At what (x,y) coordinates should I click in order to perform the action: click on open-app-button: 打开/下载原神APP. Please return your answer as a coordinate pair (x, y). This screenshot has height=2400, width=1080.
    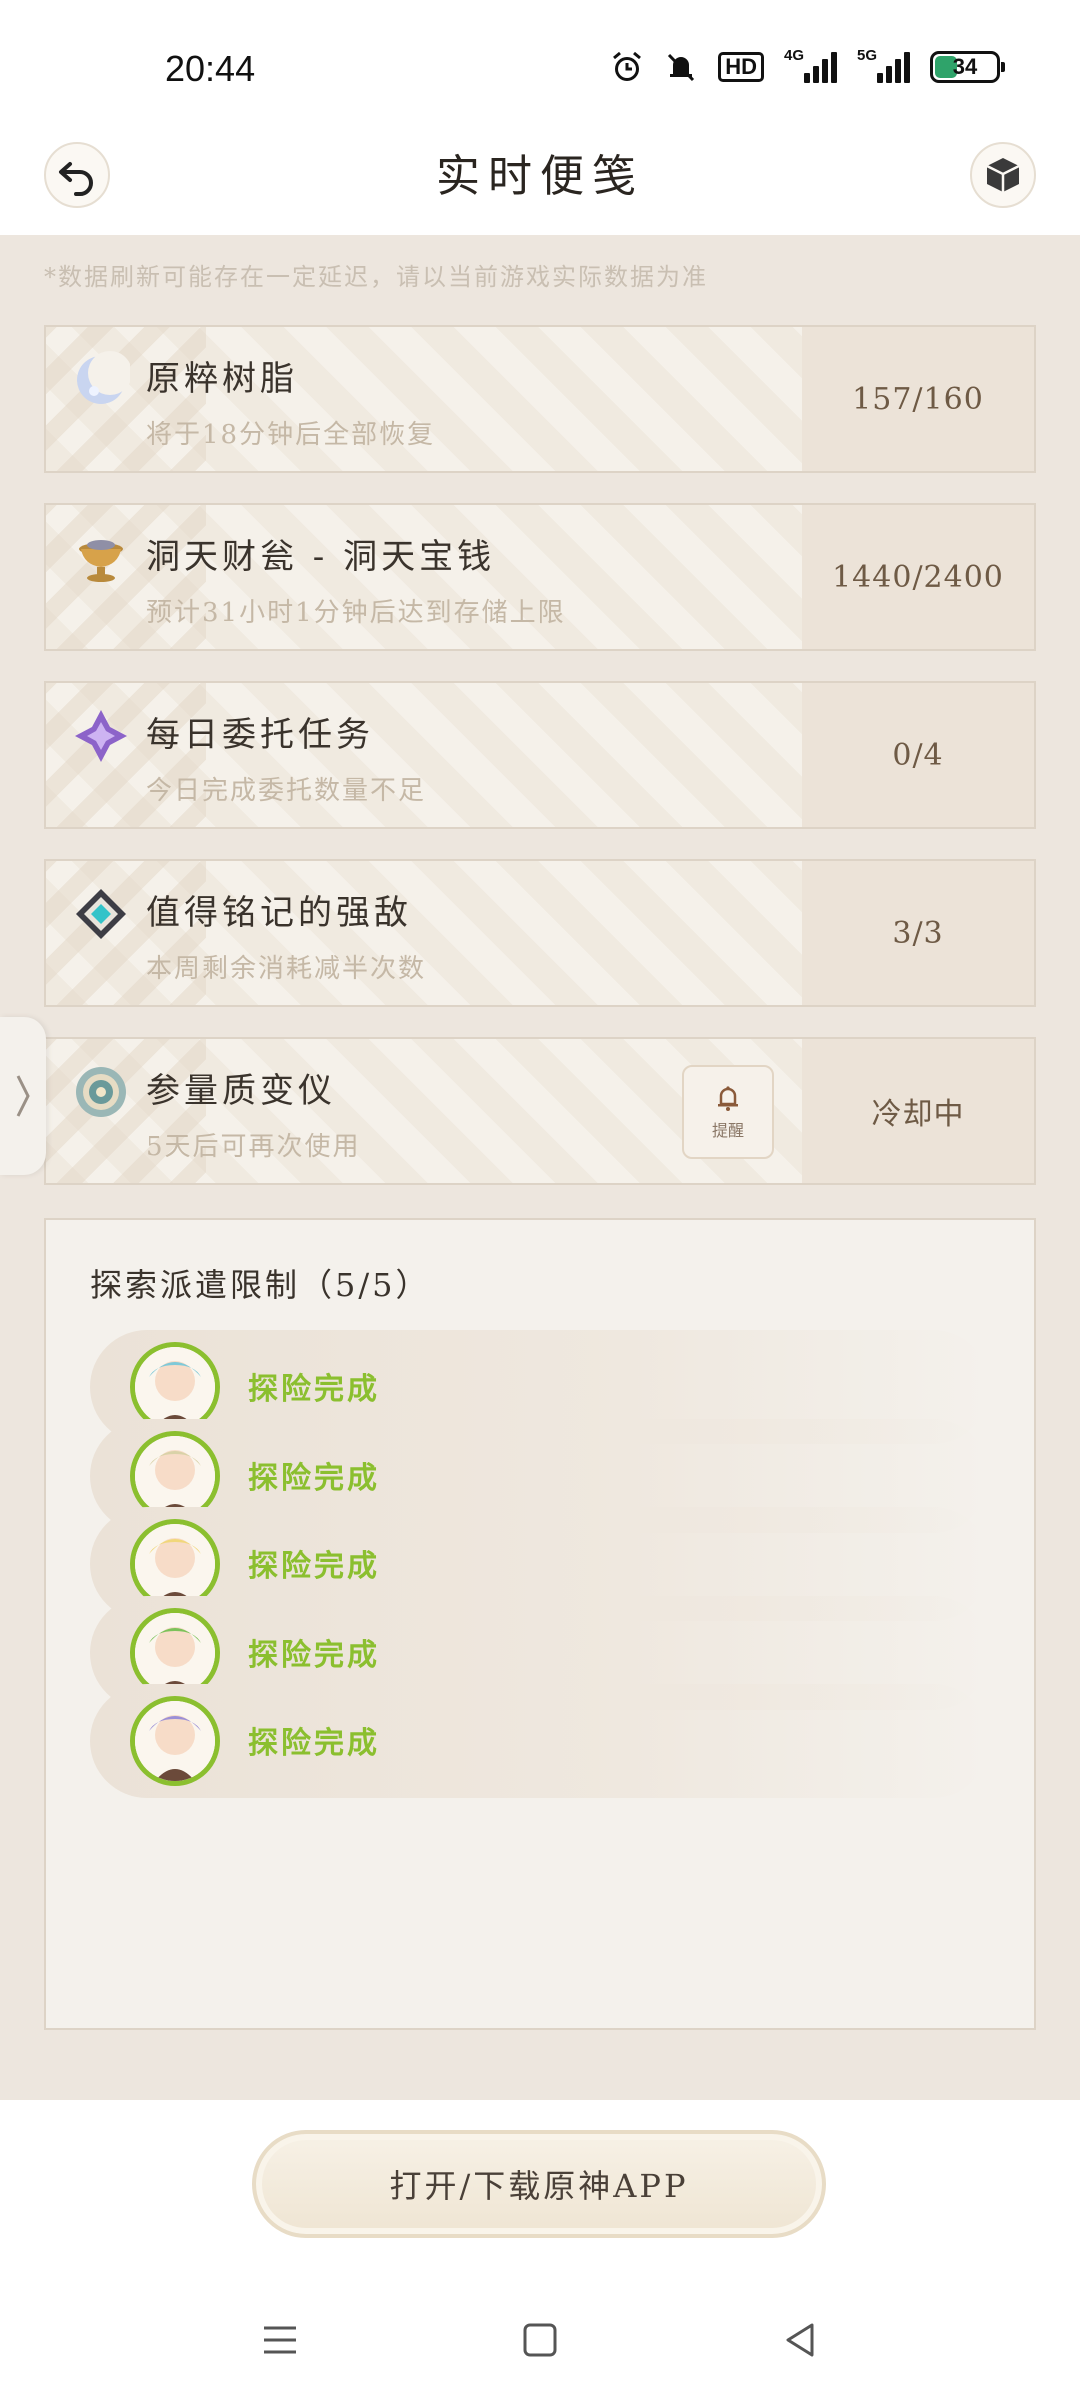
    Looking at the image, I should click on (539, 2184).